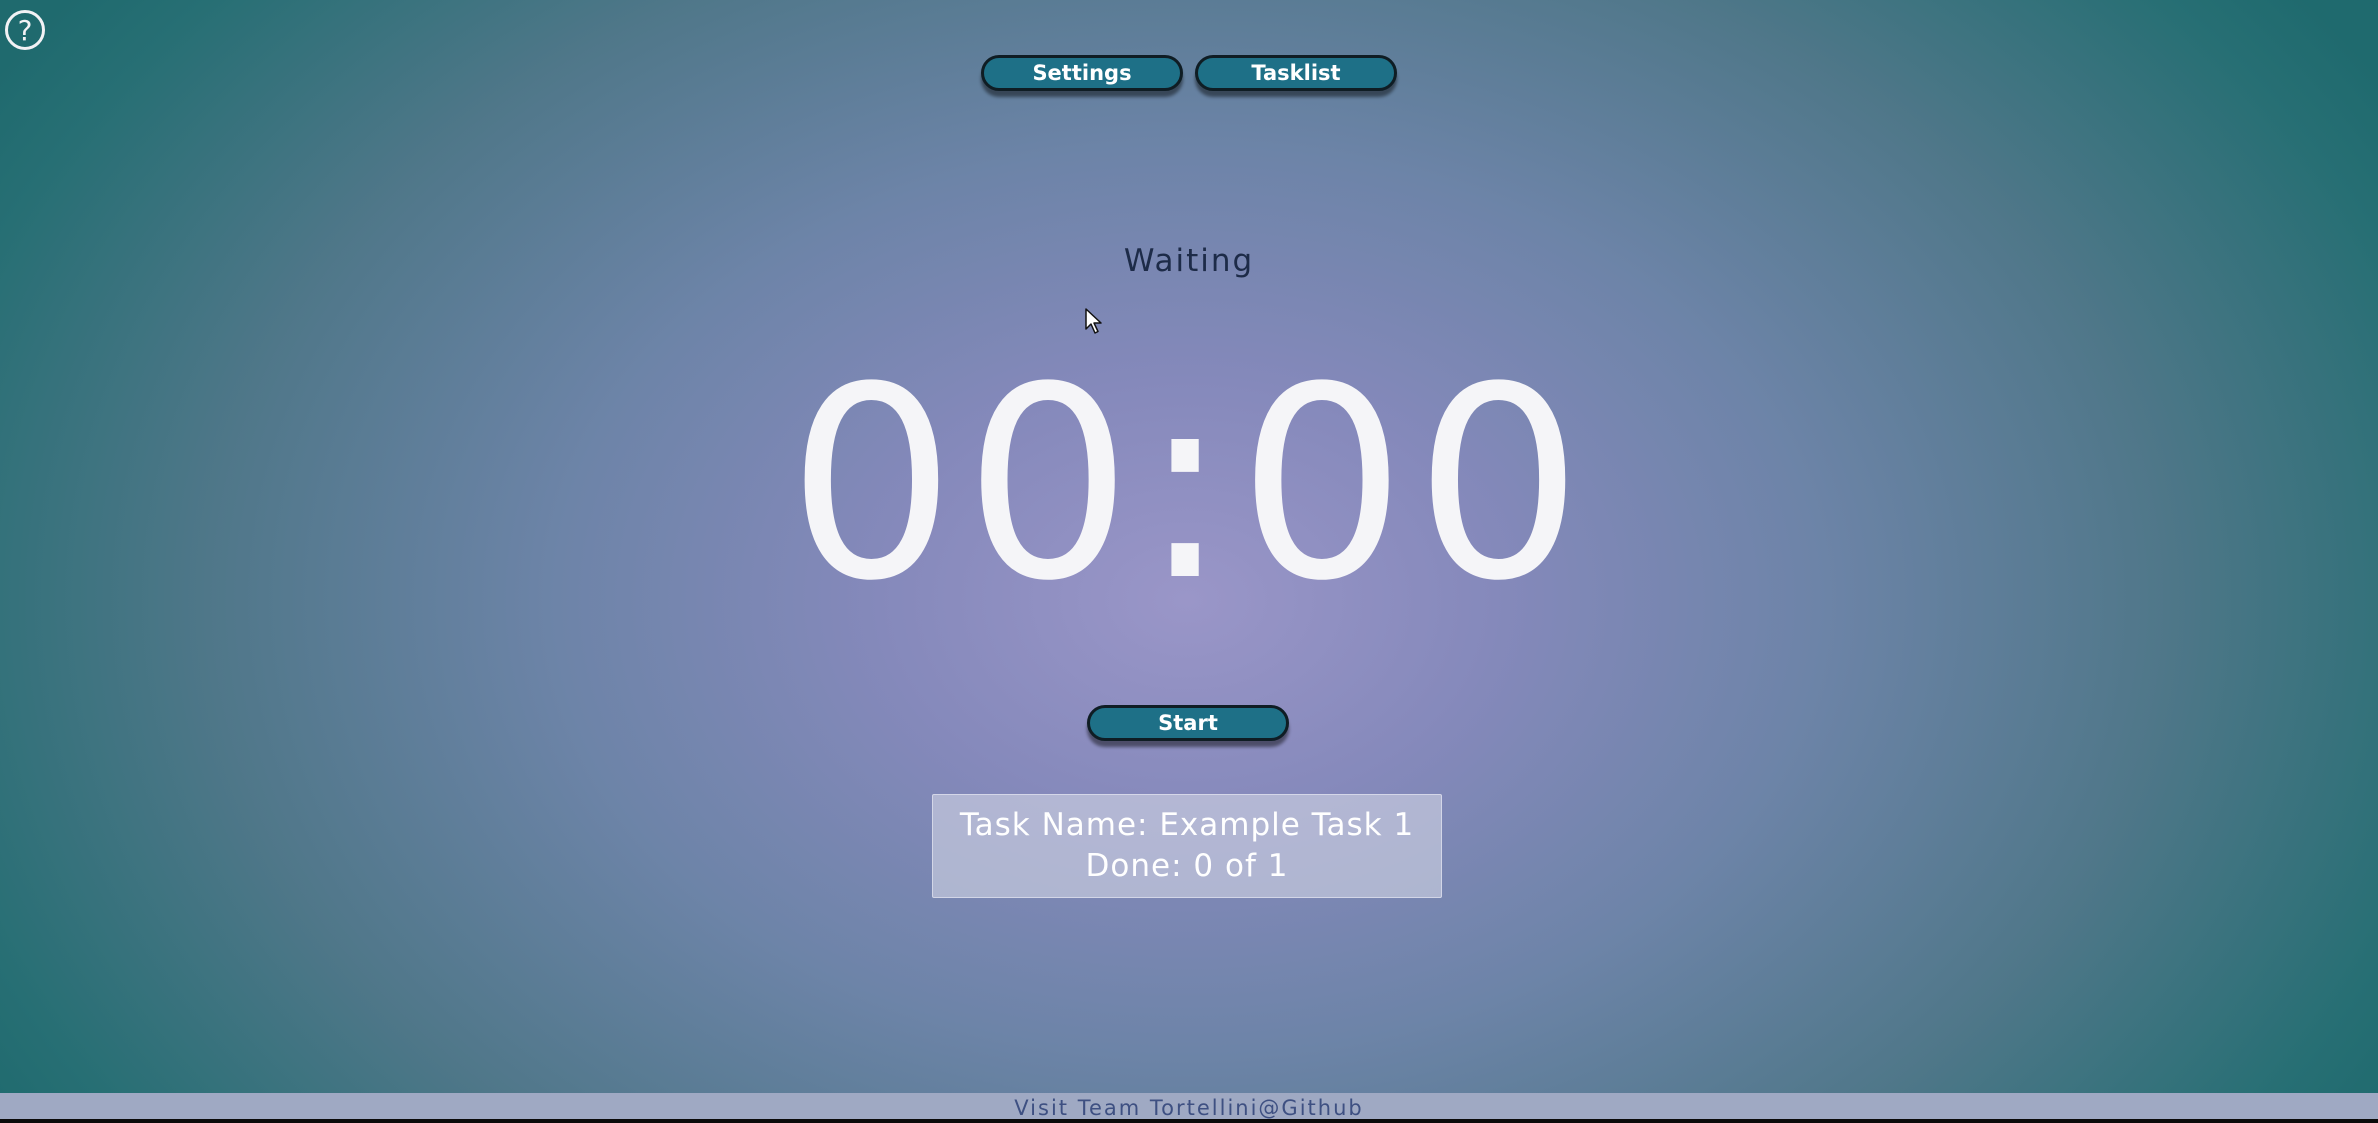  What do you see at coordinates (1093, 321) in the screenshot?
I see `mouse-cursor-icon` at bounding box center [1093, 321].